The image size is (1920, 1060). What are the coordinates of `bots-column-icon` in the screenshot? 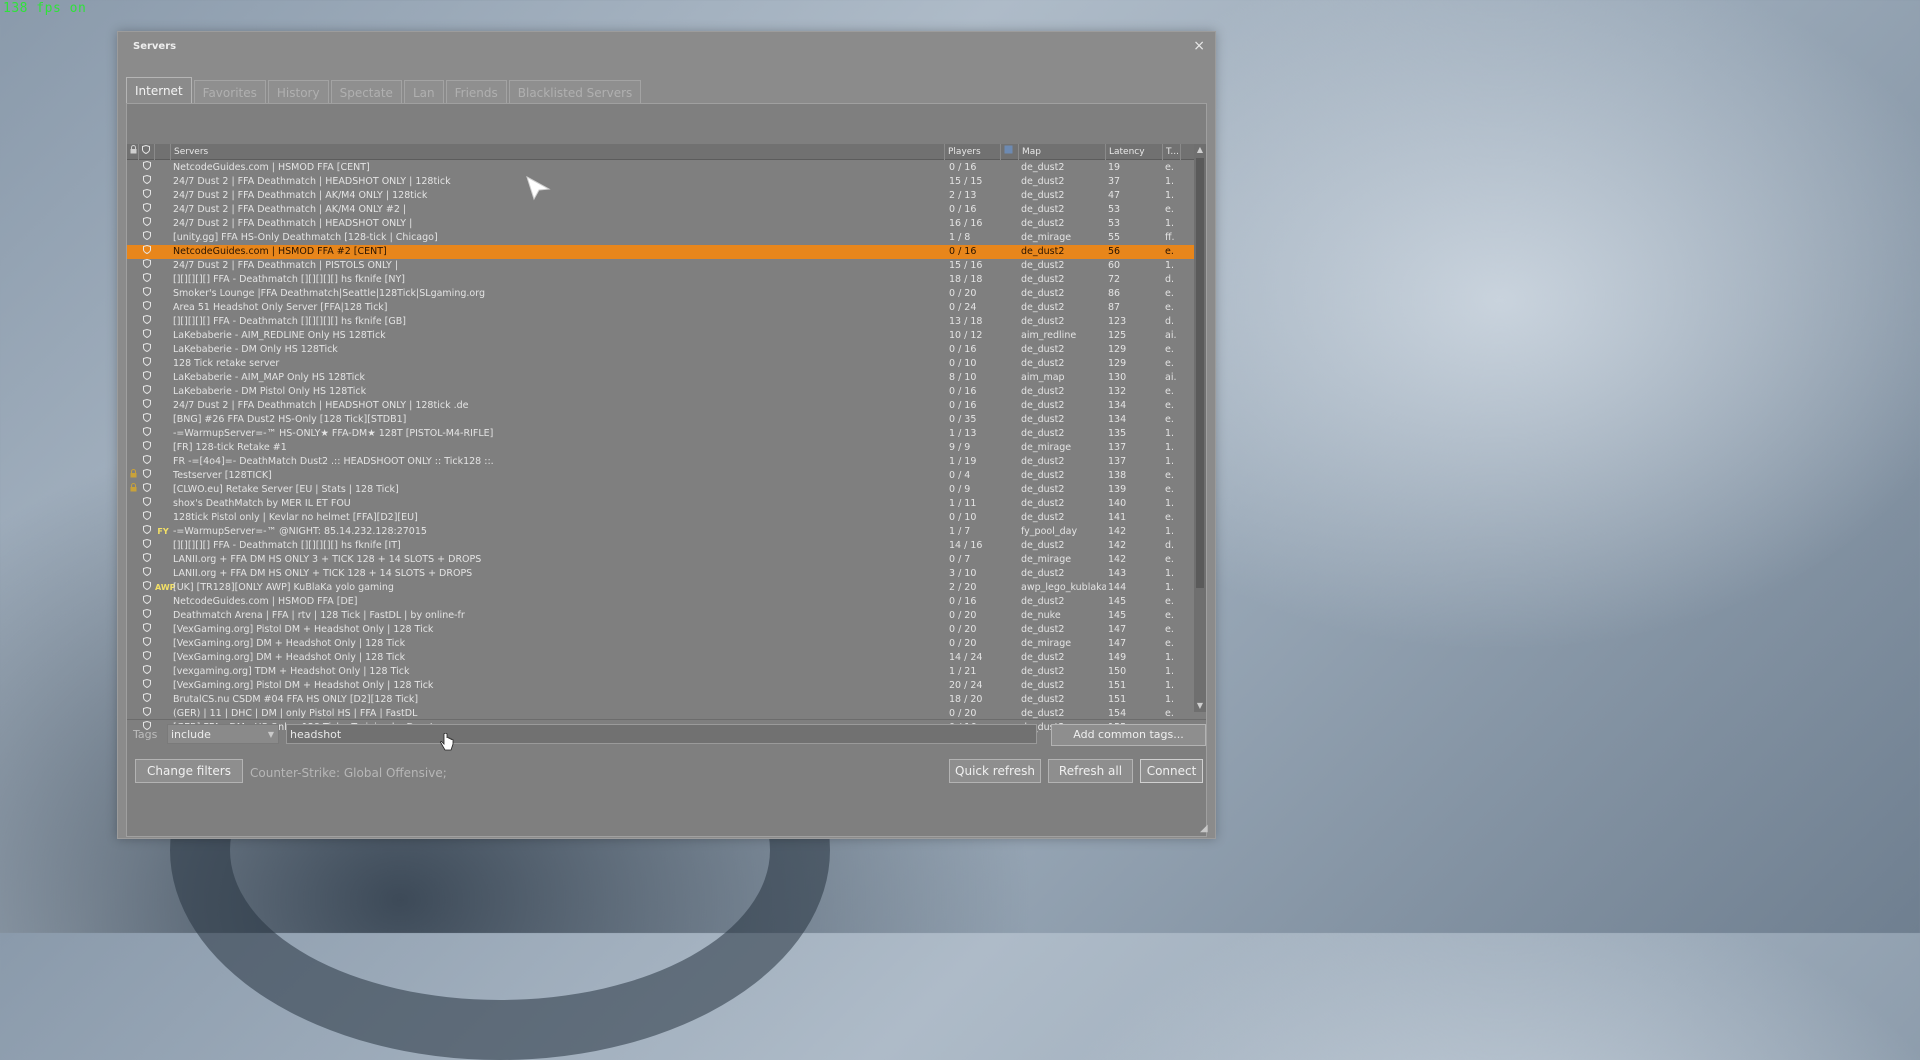 It's located at (1010, 152).